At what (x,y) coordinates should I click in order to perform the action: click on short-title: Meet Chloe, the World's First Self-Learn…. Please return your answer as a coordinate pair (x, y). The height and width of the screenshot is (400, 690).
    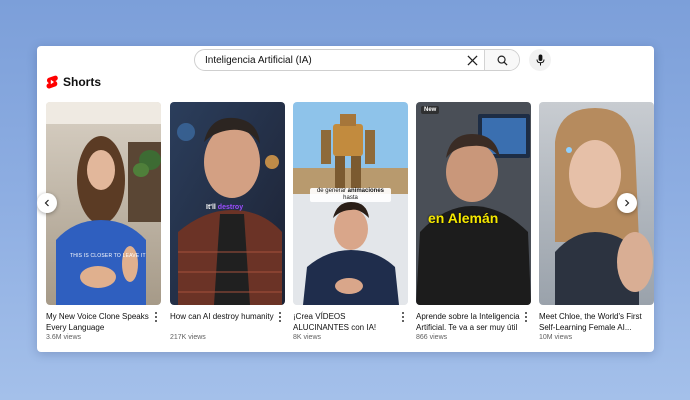
    Looking at the image, I should click on (591, 322).